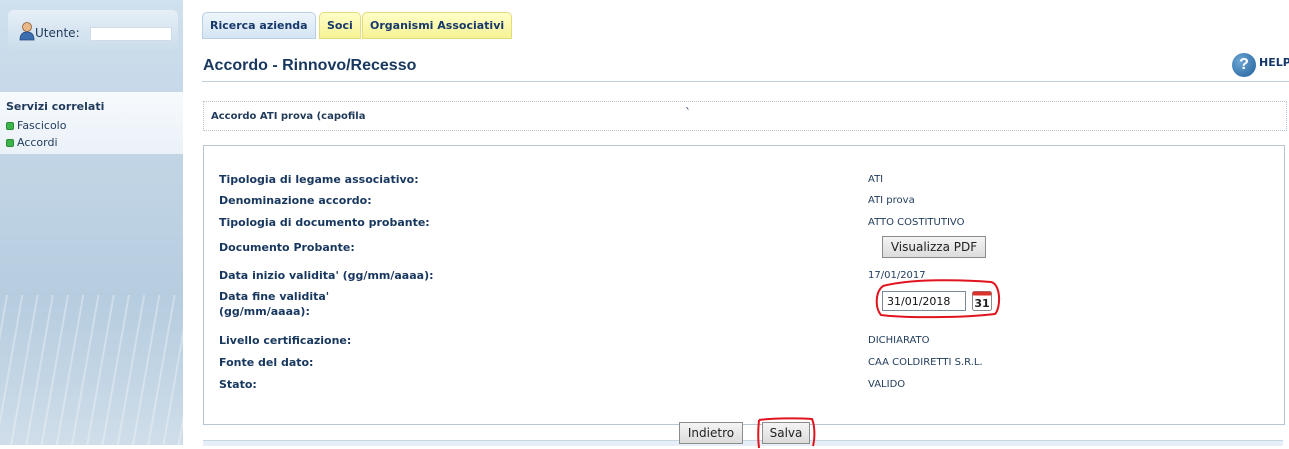 This screenshot has width=1289, height=449. What do you see at coordinates (295, 200) in the screenshot?
I see `row-label-denominazione: Denominazione accordo:` at bounding box center [295, 200].